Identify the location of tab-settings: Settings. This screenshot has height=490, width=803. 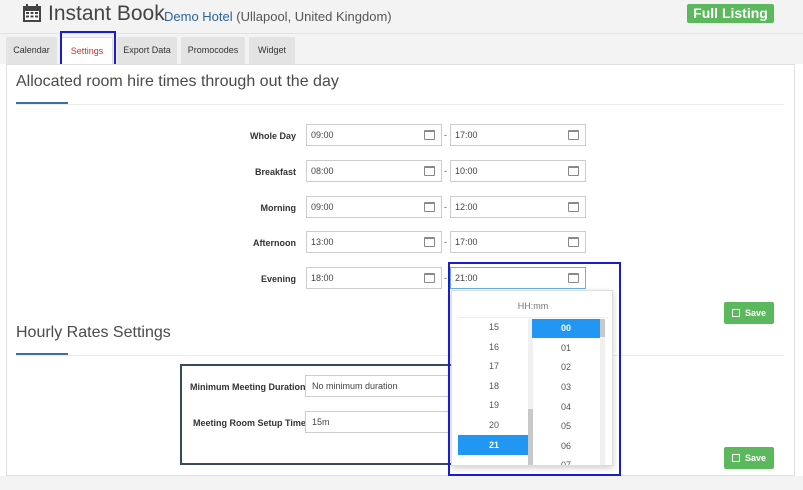
(87, 50).